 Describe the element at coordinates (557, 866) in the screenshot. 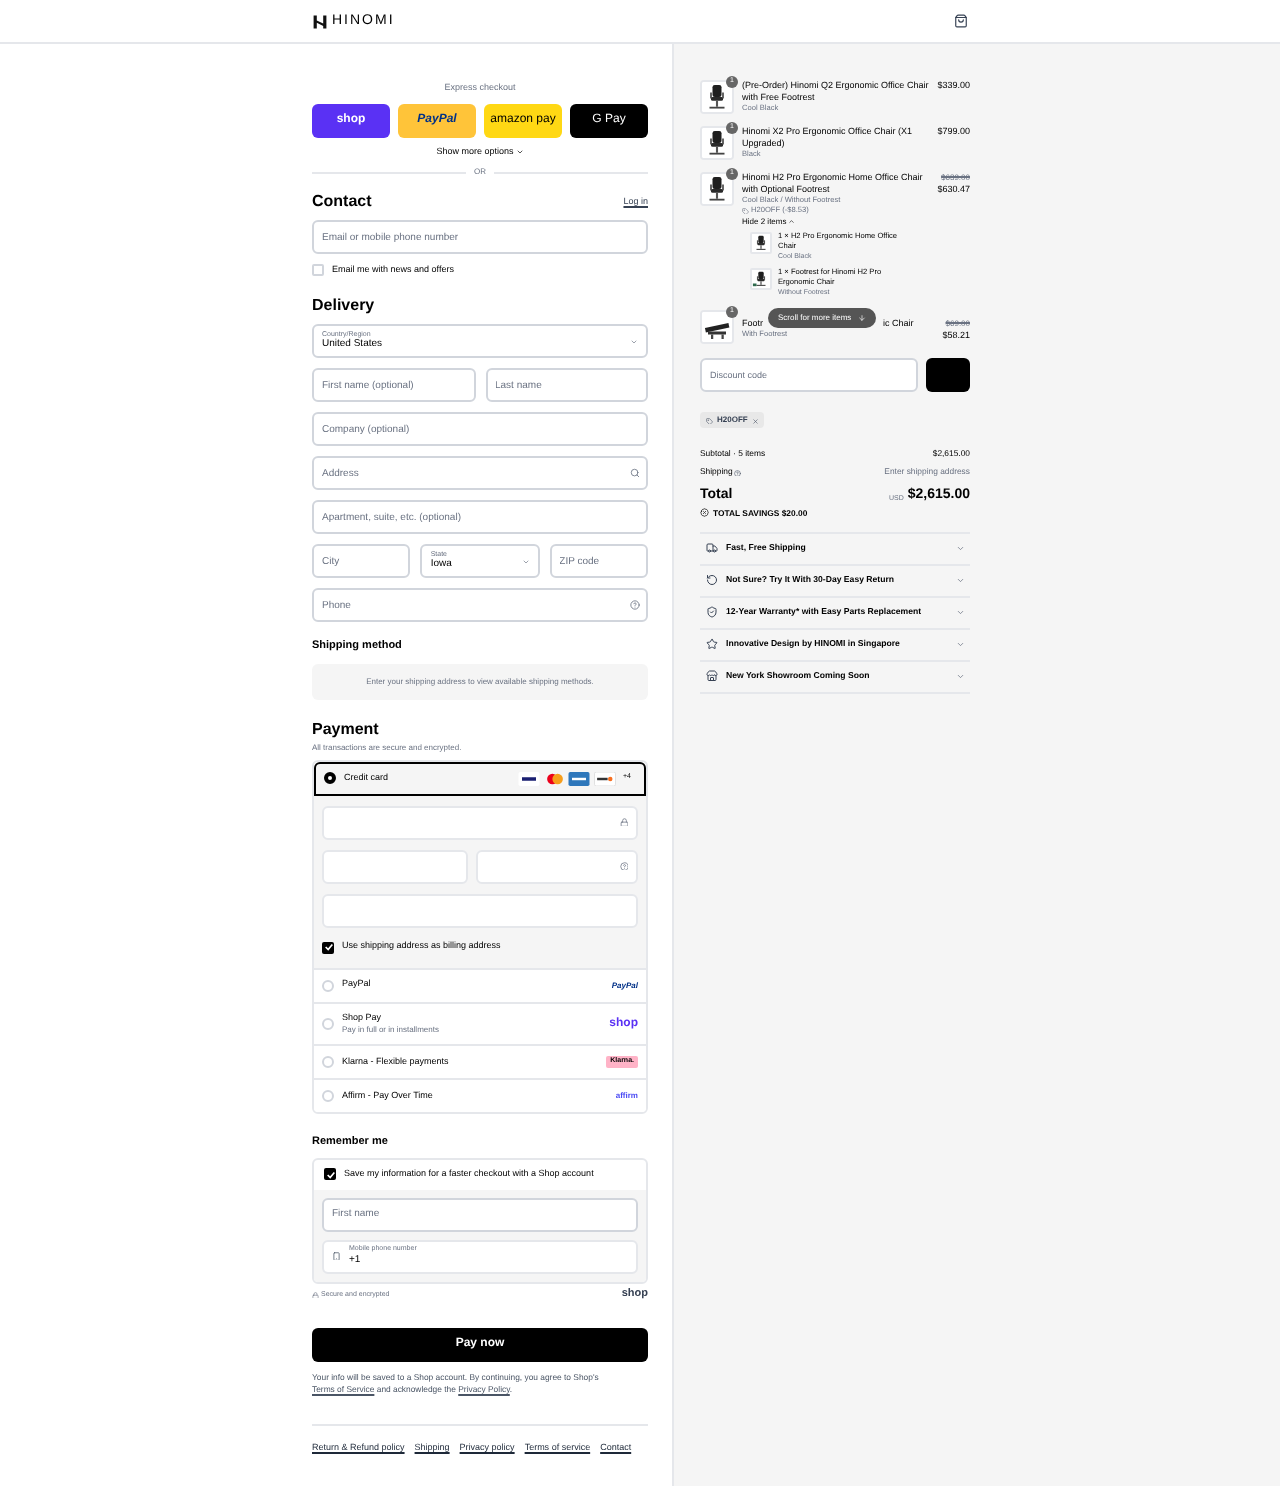

I see `security-code-field` at that location.